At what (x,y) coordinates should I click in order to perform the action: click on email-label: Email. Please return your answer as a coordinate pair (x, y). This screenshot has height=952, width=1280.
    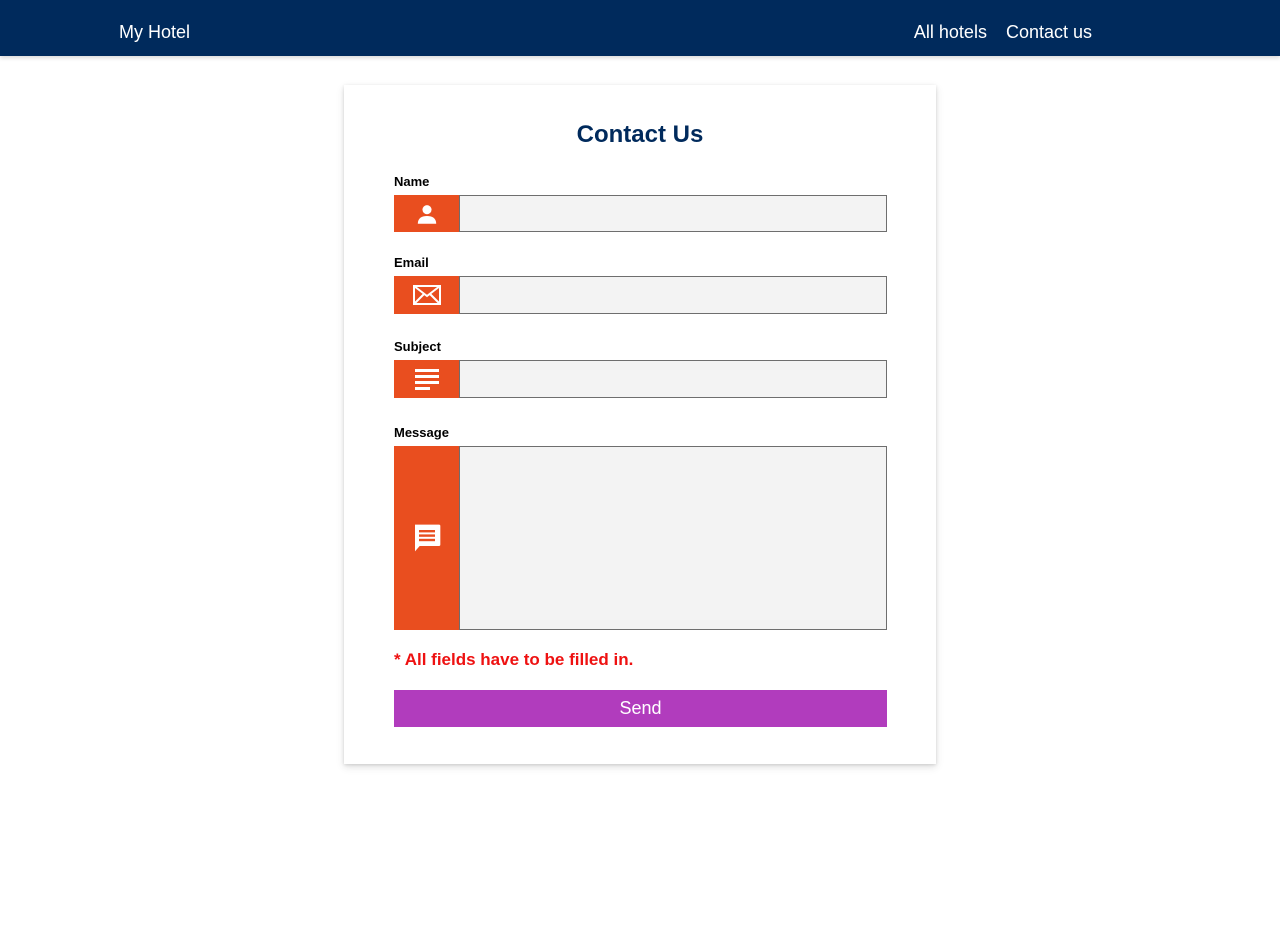
    Looking at the image, I should click on (411, 262).